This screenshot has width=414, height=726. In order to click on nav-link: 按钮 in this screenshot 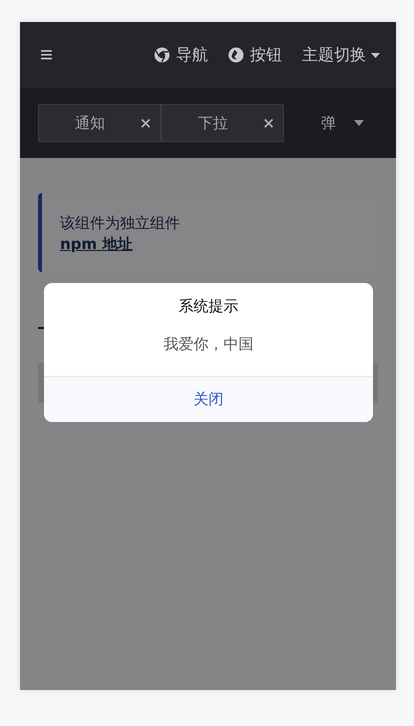, I will do `click(255, 55)`.